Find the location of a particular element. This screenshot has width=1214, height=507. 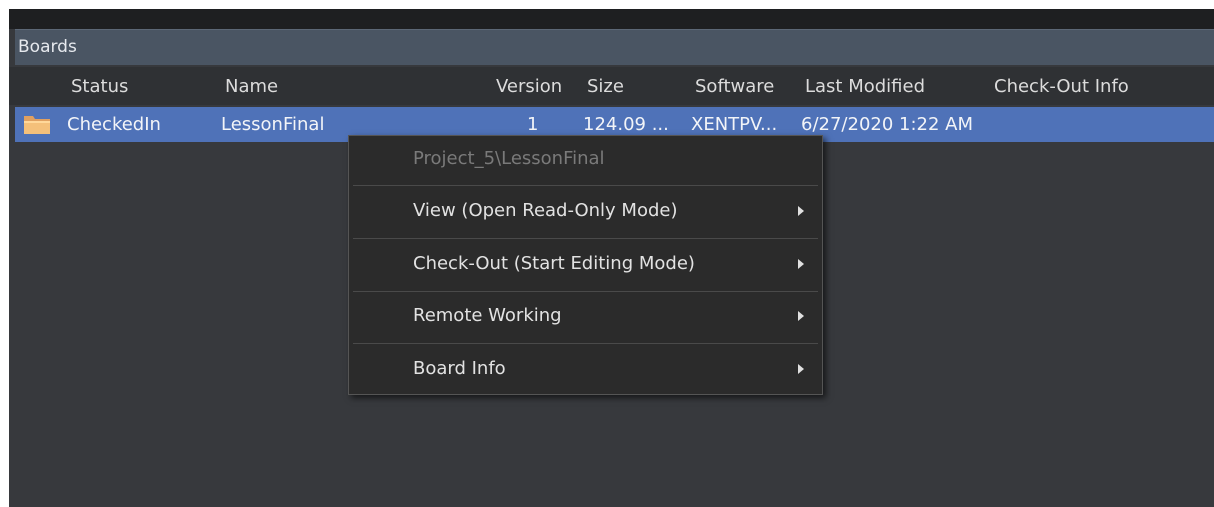

menu-item-check-out: Check-Out (Start Editing Mode) is located at coordinates (585, 265).